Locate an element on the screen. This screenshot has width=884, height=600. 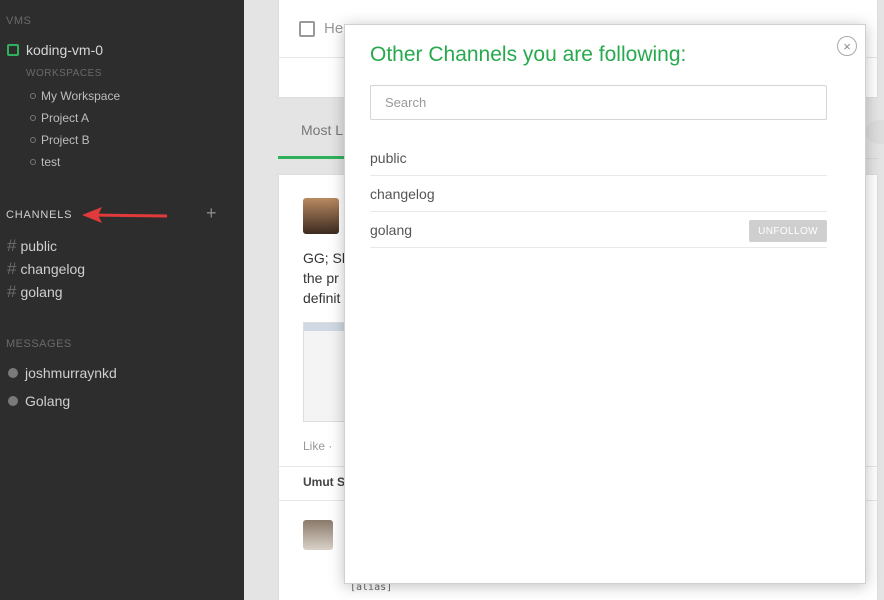
vm-status-icon is located at coordinates (13, 50).